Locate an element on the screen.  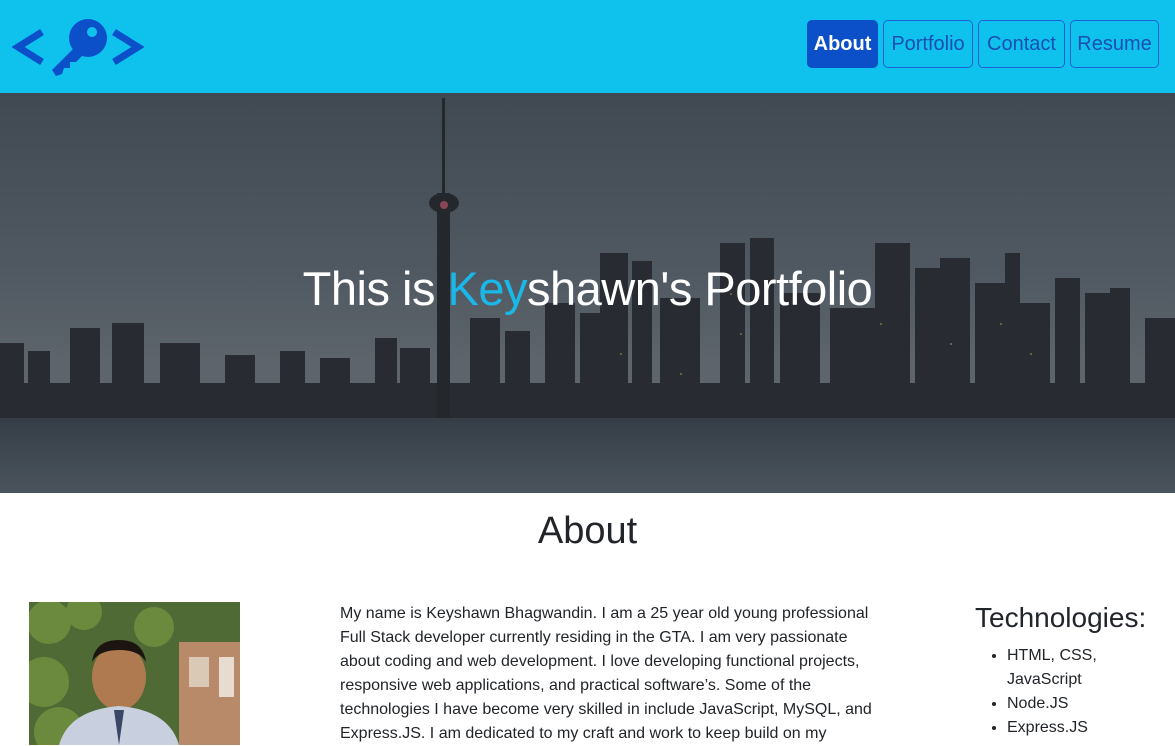
hero-title-suffix: shawn's Portfolio is located at coordinates (700, 288).